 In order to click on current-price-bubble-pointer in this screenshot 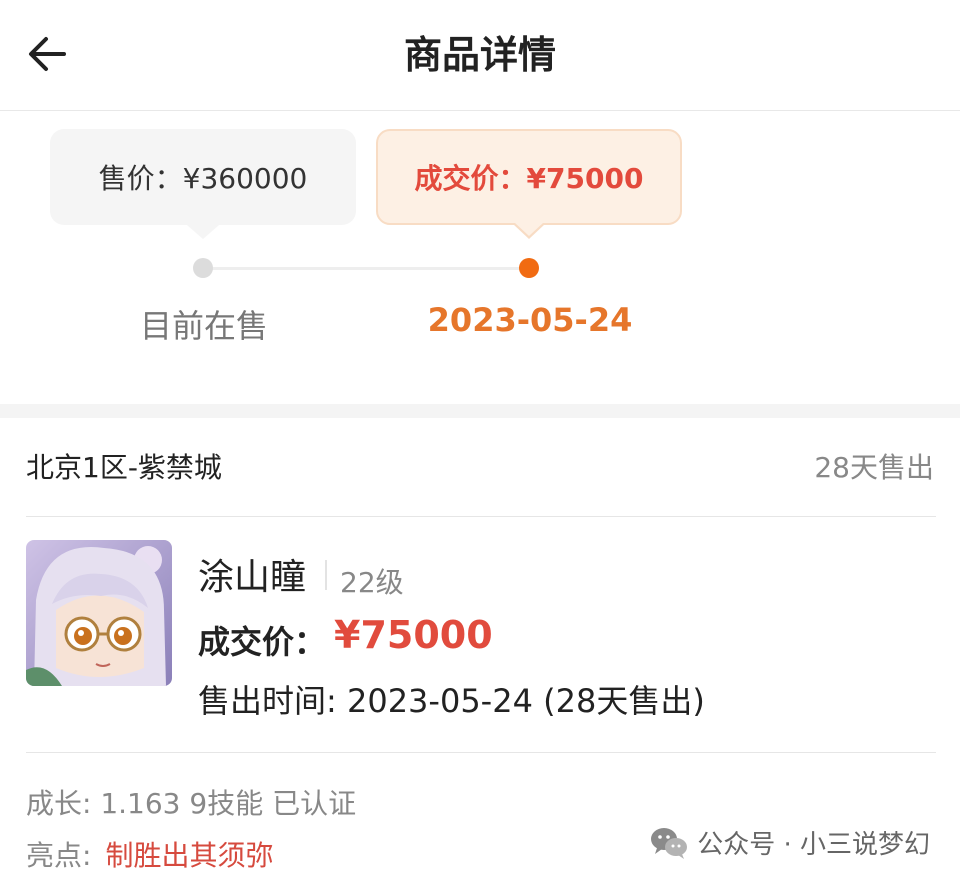, I will do `click(203, 232)`.